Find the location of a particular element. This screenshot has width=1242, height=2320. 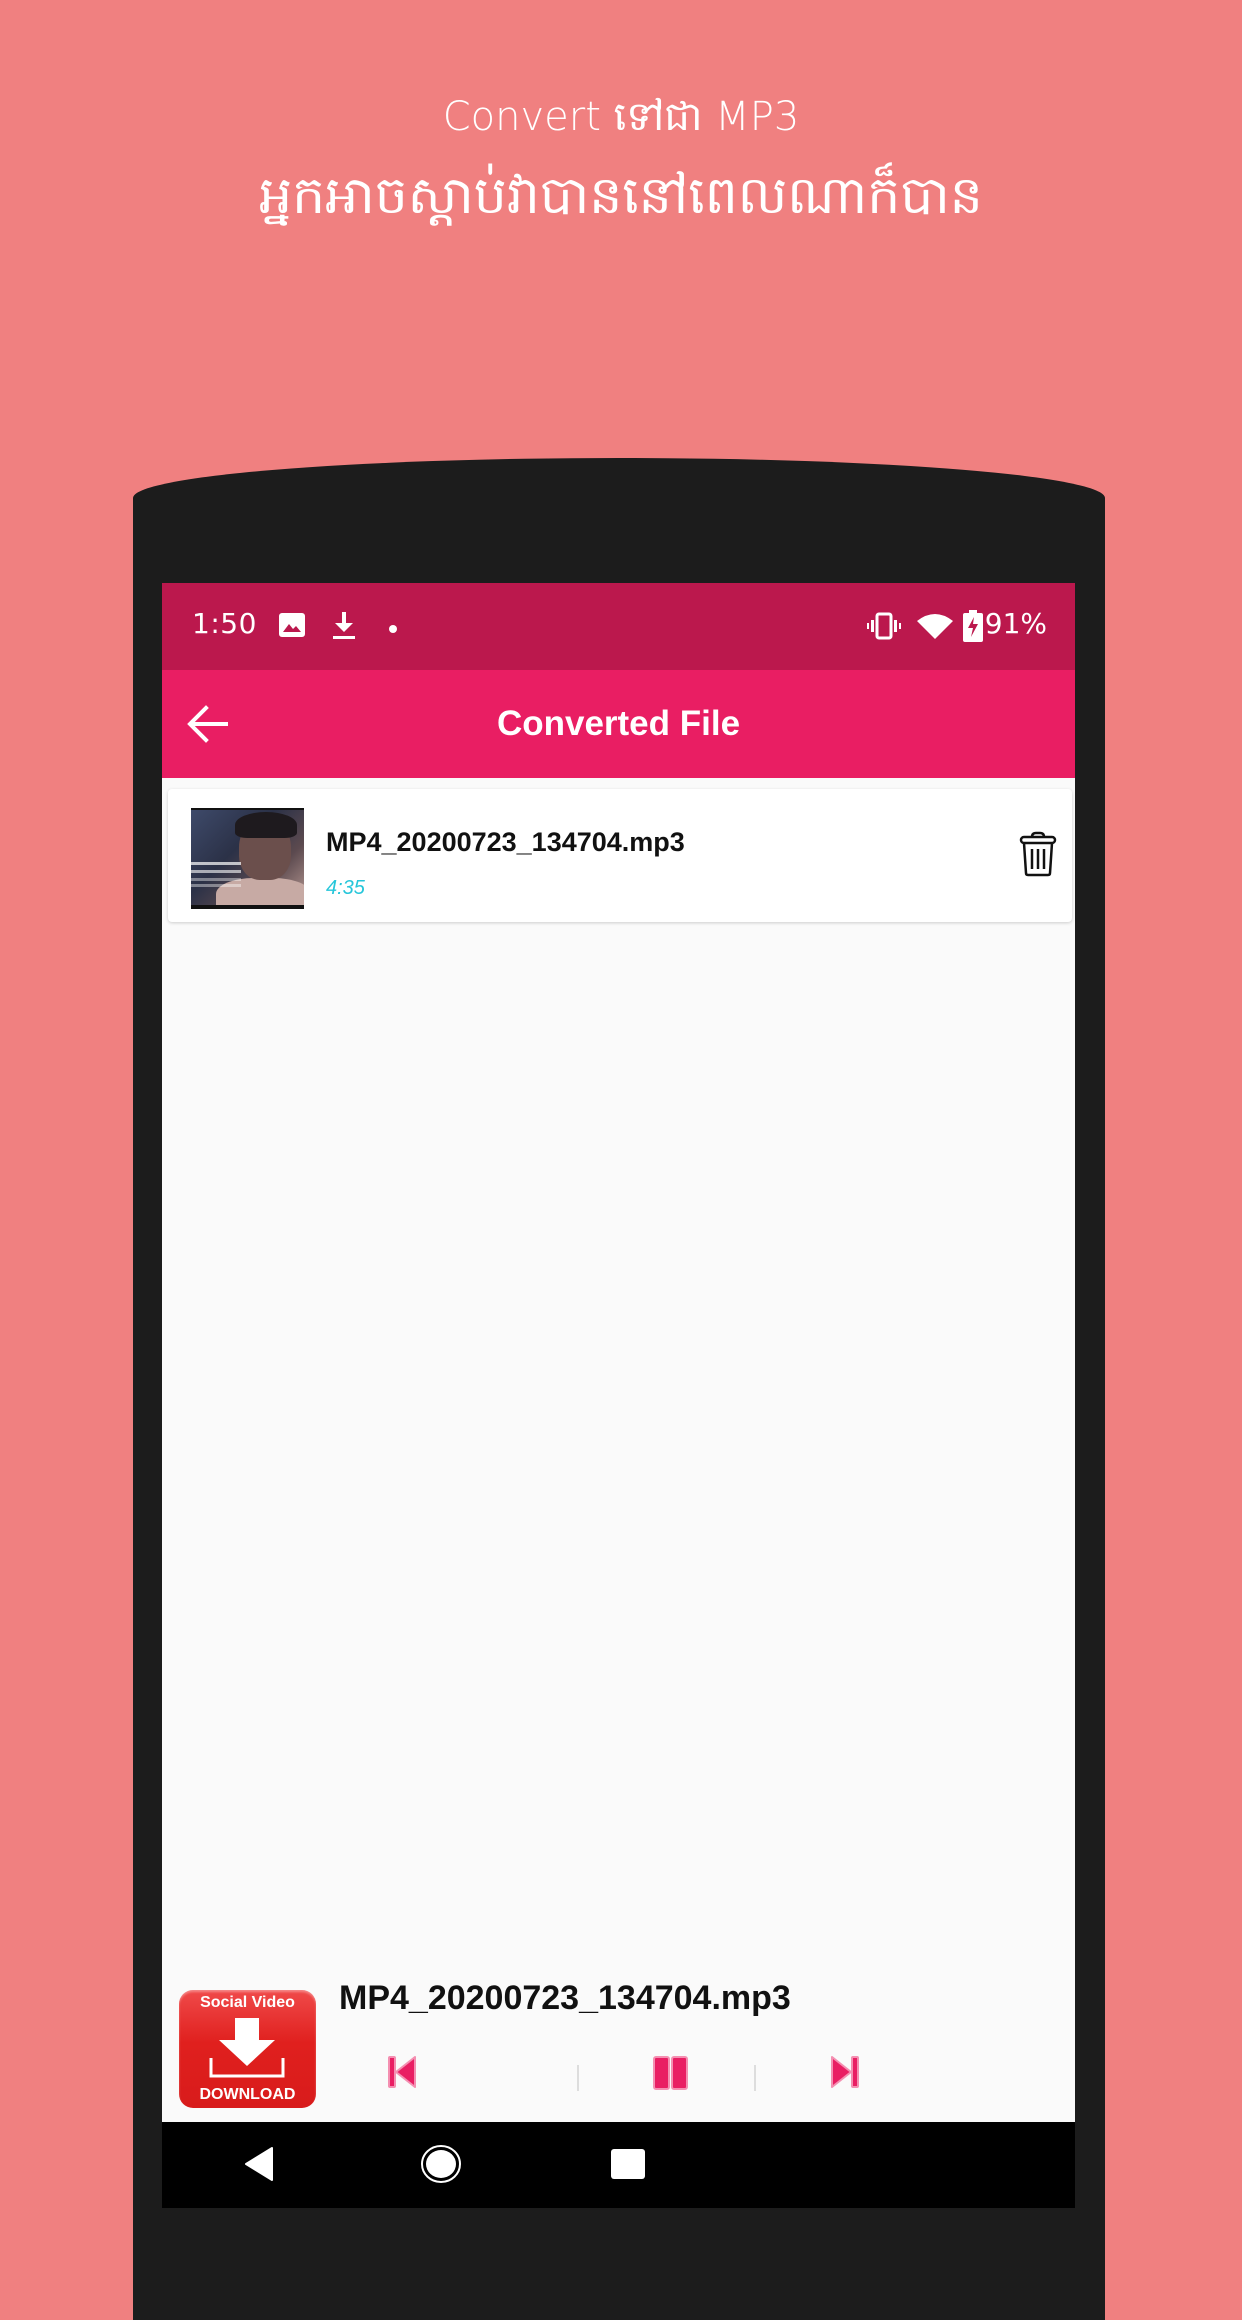

app-toolbar: Converted File is located at coordinates (618, 724).